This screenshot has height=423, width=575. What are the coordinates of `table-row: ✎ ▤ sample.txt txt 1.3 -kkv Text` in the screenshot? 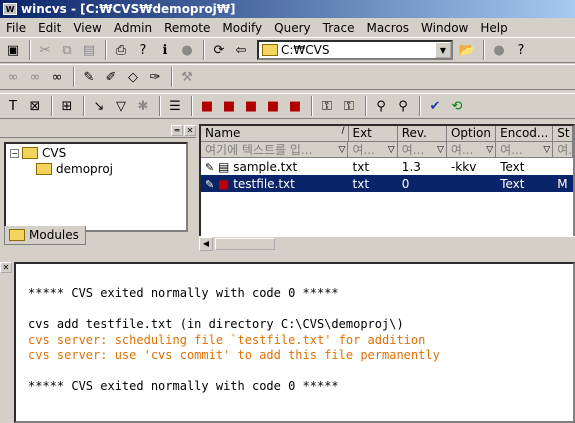 It's located at (387, 166).